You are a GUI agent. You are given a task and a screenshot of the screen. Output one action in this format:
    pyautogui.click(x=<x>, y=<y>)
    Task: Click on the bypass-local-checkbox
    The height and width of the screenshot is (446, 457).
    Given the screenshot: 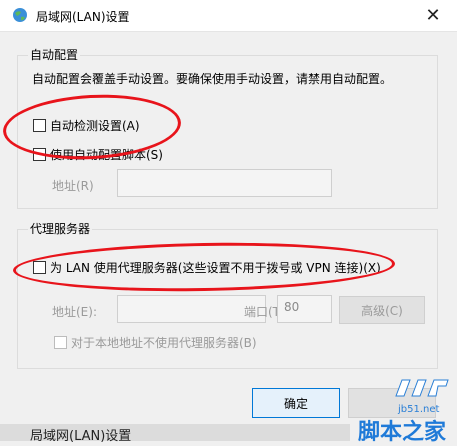 What is the action you would take?
    pyautogui.click(x=60, y=342)
    